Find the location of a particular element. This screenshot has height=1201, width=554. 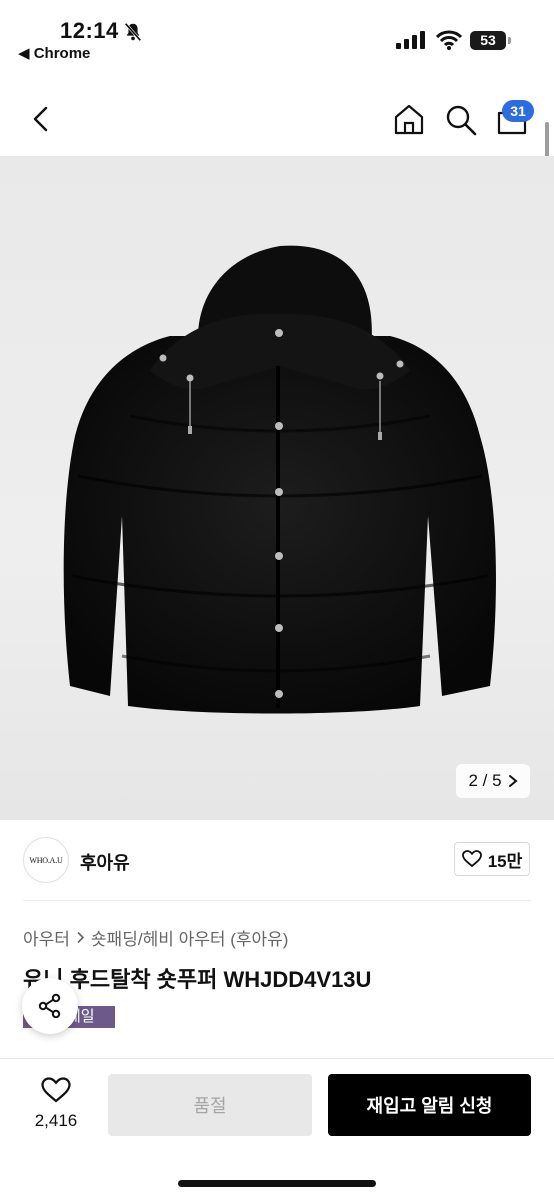

top-nav: 31 is located at coordinates (277, 118).